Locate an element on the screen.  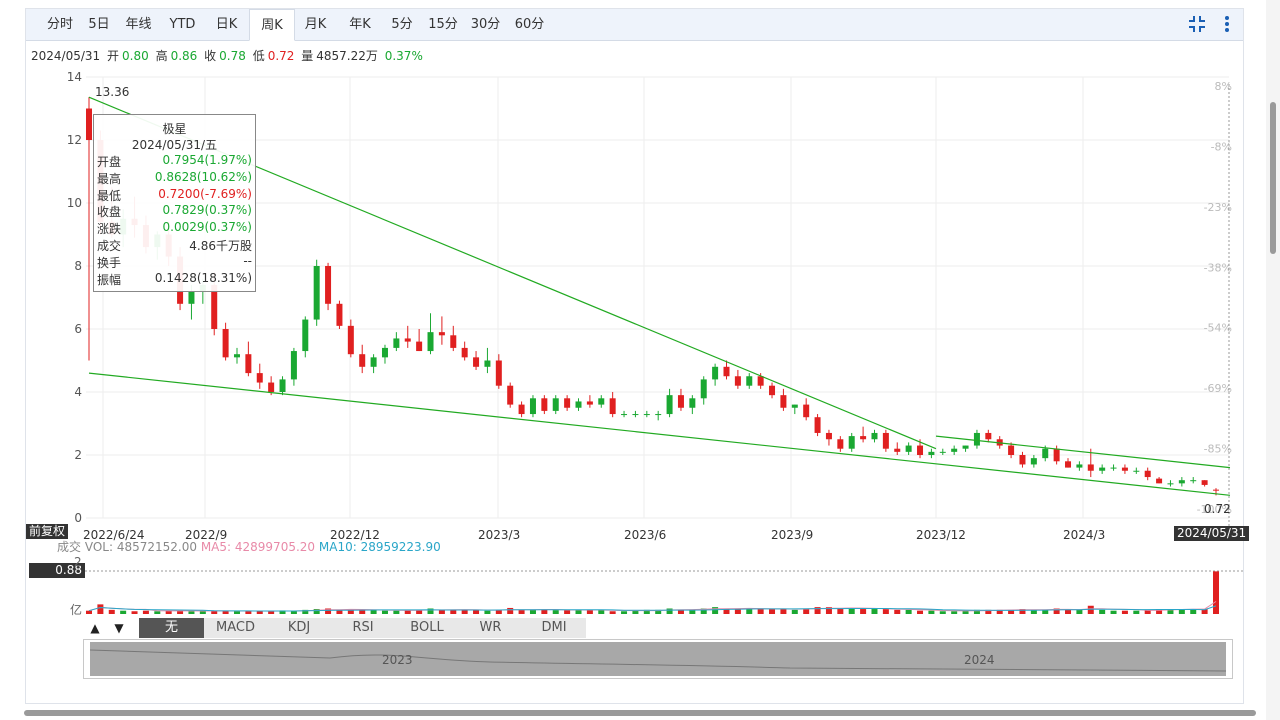
indicator-tab-1: MACD is located at coordinates (236, 628).